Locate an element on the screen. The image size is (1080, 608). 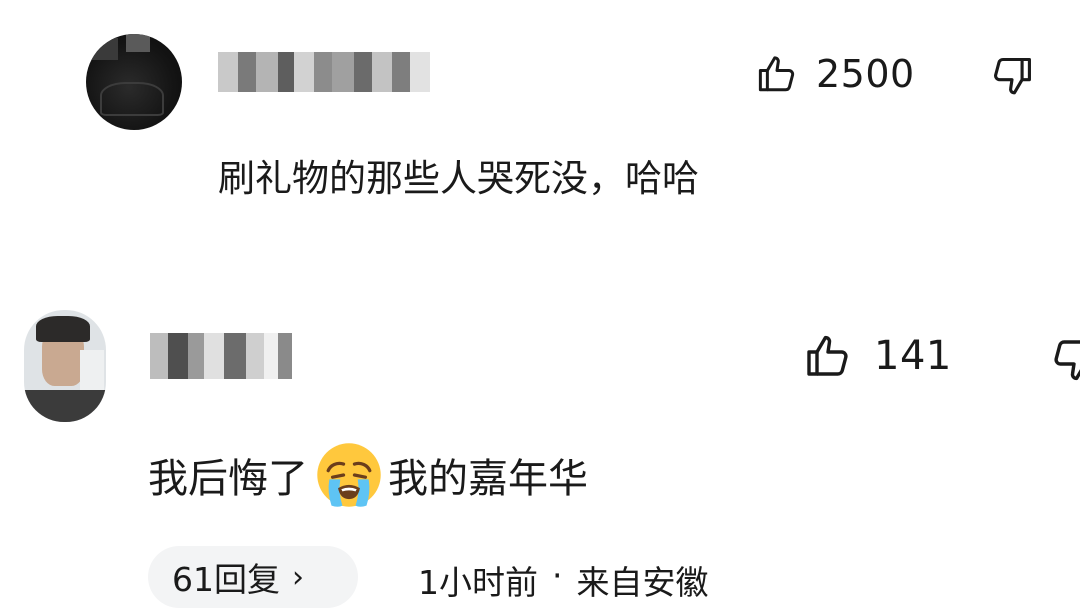
comment-text: 刷礼物的那些人哭死没，哈哈 is located at coordinates (458, 178).